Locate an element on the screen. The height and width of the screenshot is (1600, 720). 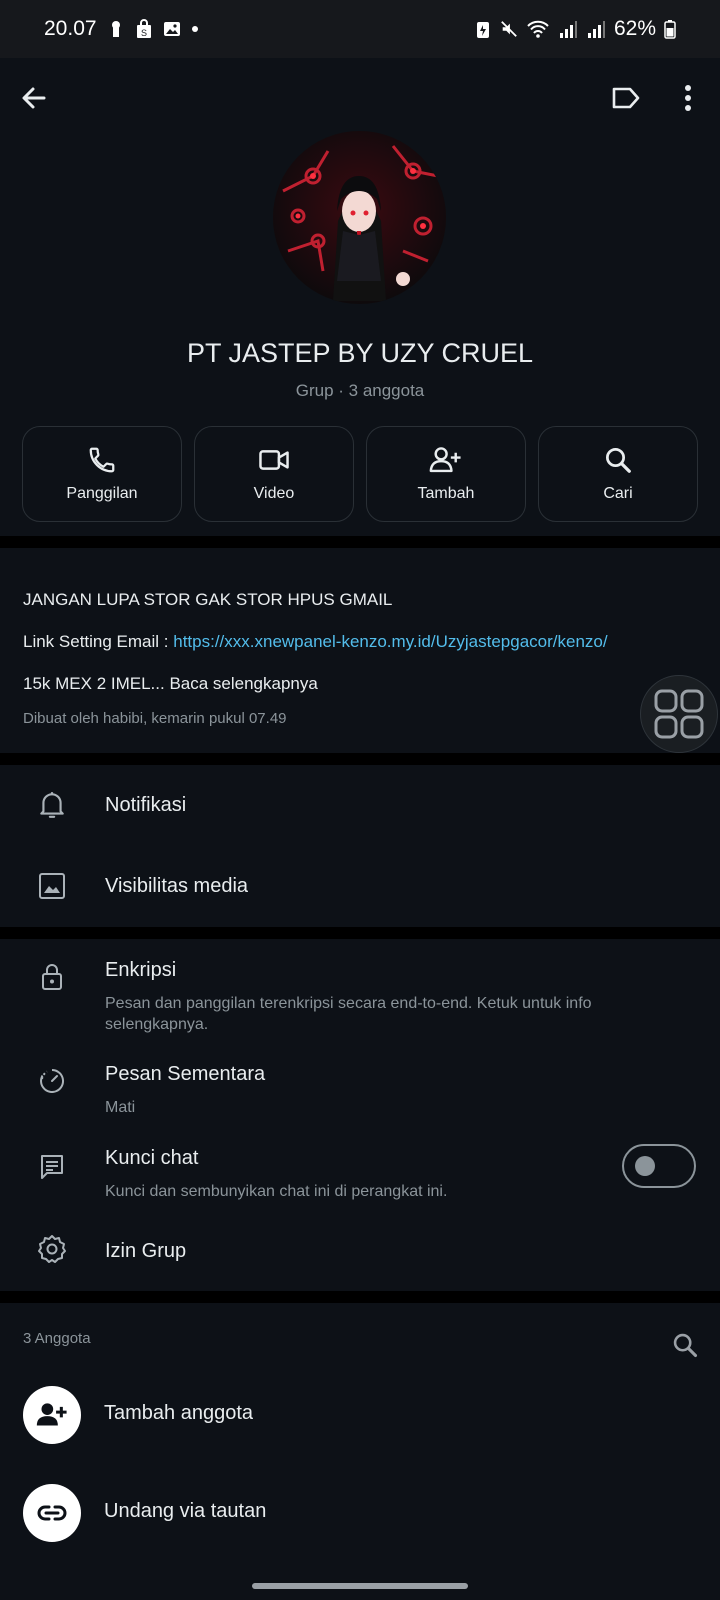
more-vert-icon is located at coordinates (688, 98).